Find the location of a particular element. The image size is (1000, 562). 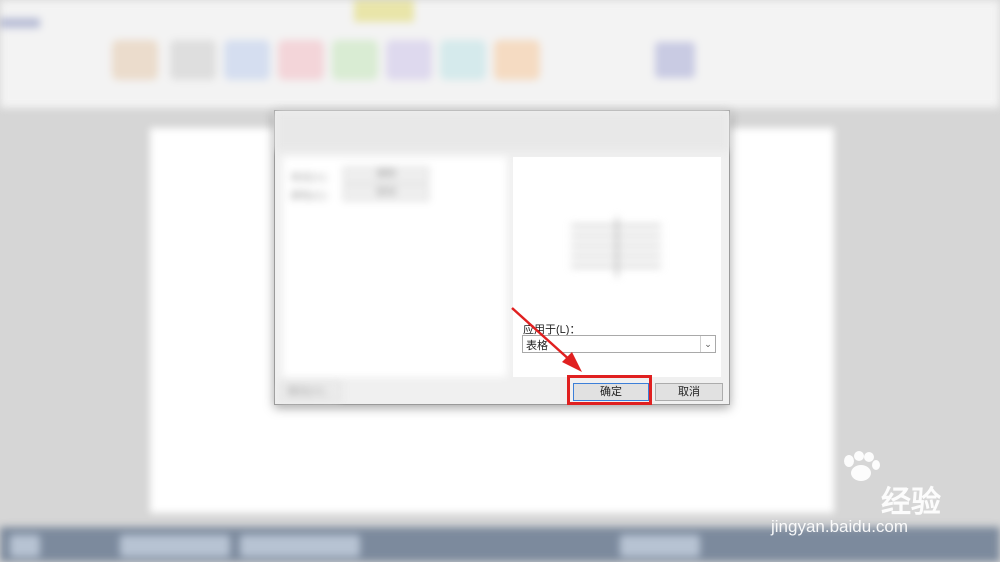

style-label: 样式(Y)： is located at coordinates (313, 178).